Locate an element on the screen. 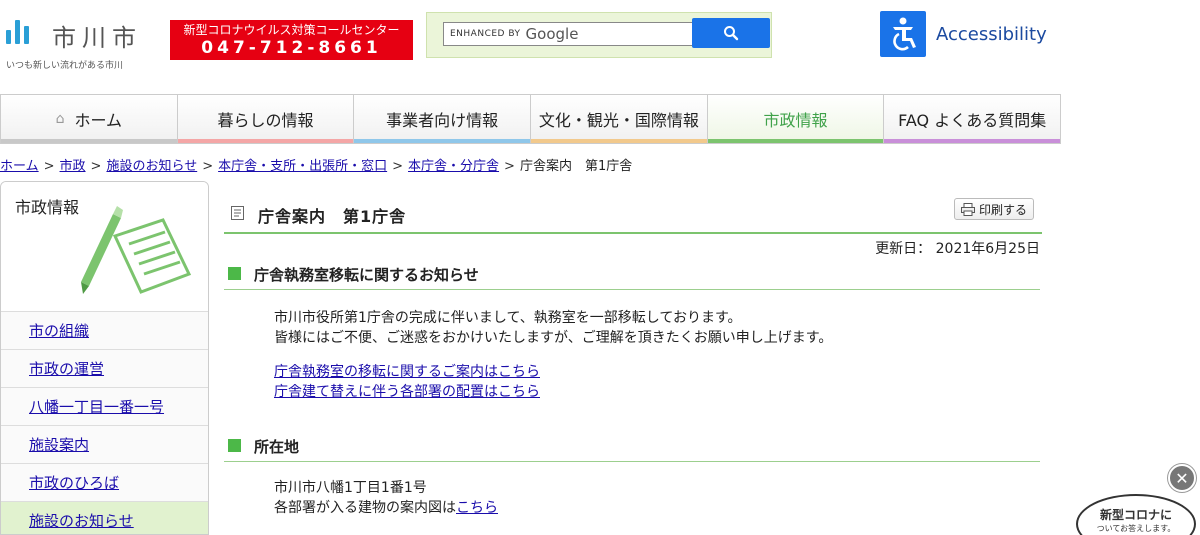  sidebar-menu: 市の組織 市政の運営 八幡一丁目一番一号 施設案内 市政のひろば 施設のお知らせ is located at coordinates (104, 423).